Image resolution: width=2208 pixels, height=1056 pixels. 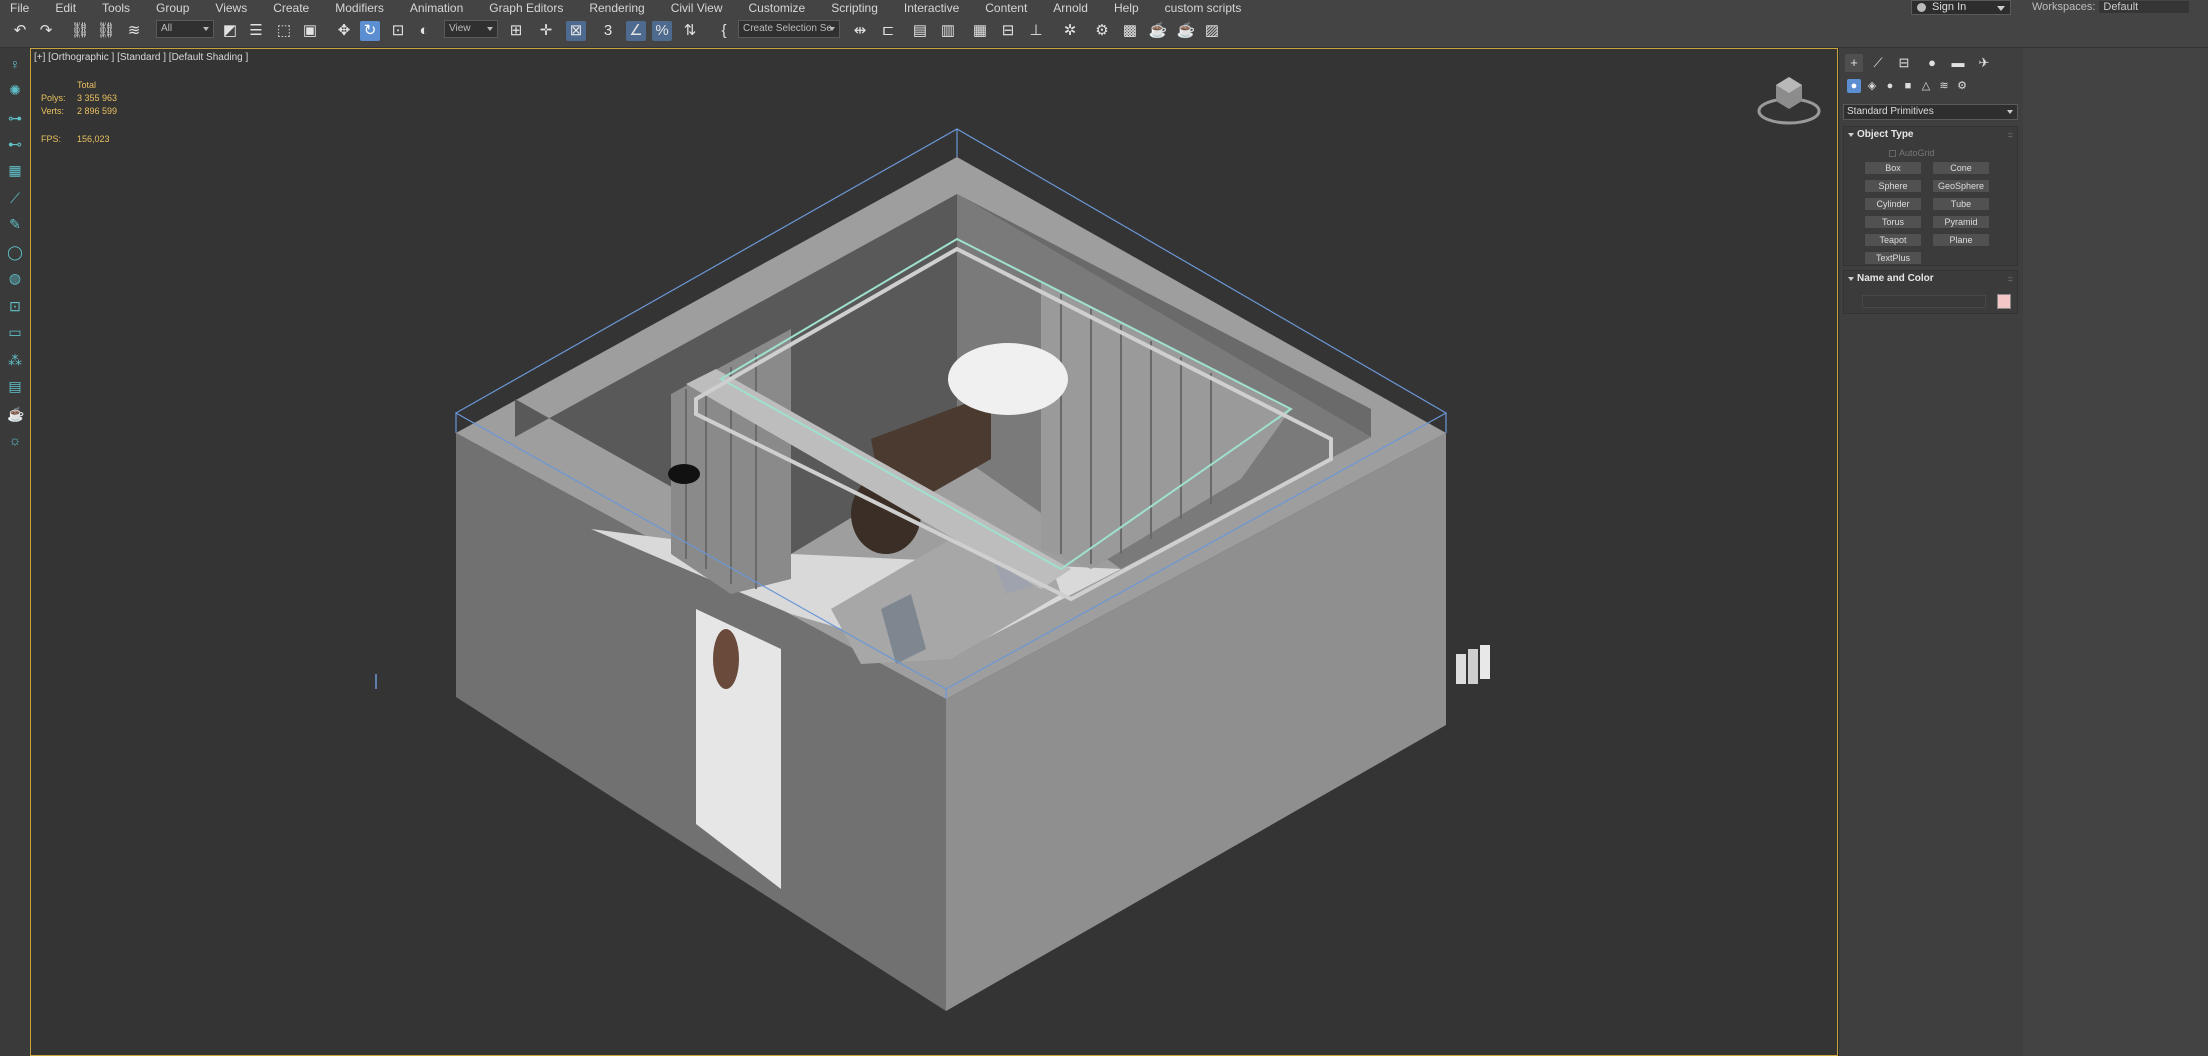 I want to click on pivot-center-icon: ⊞, so click(x=516, y=31).